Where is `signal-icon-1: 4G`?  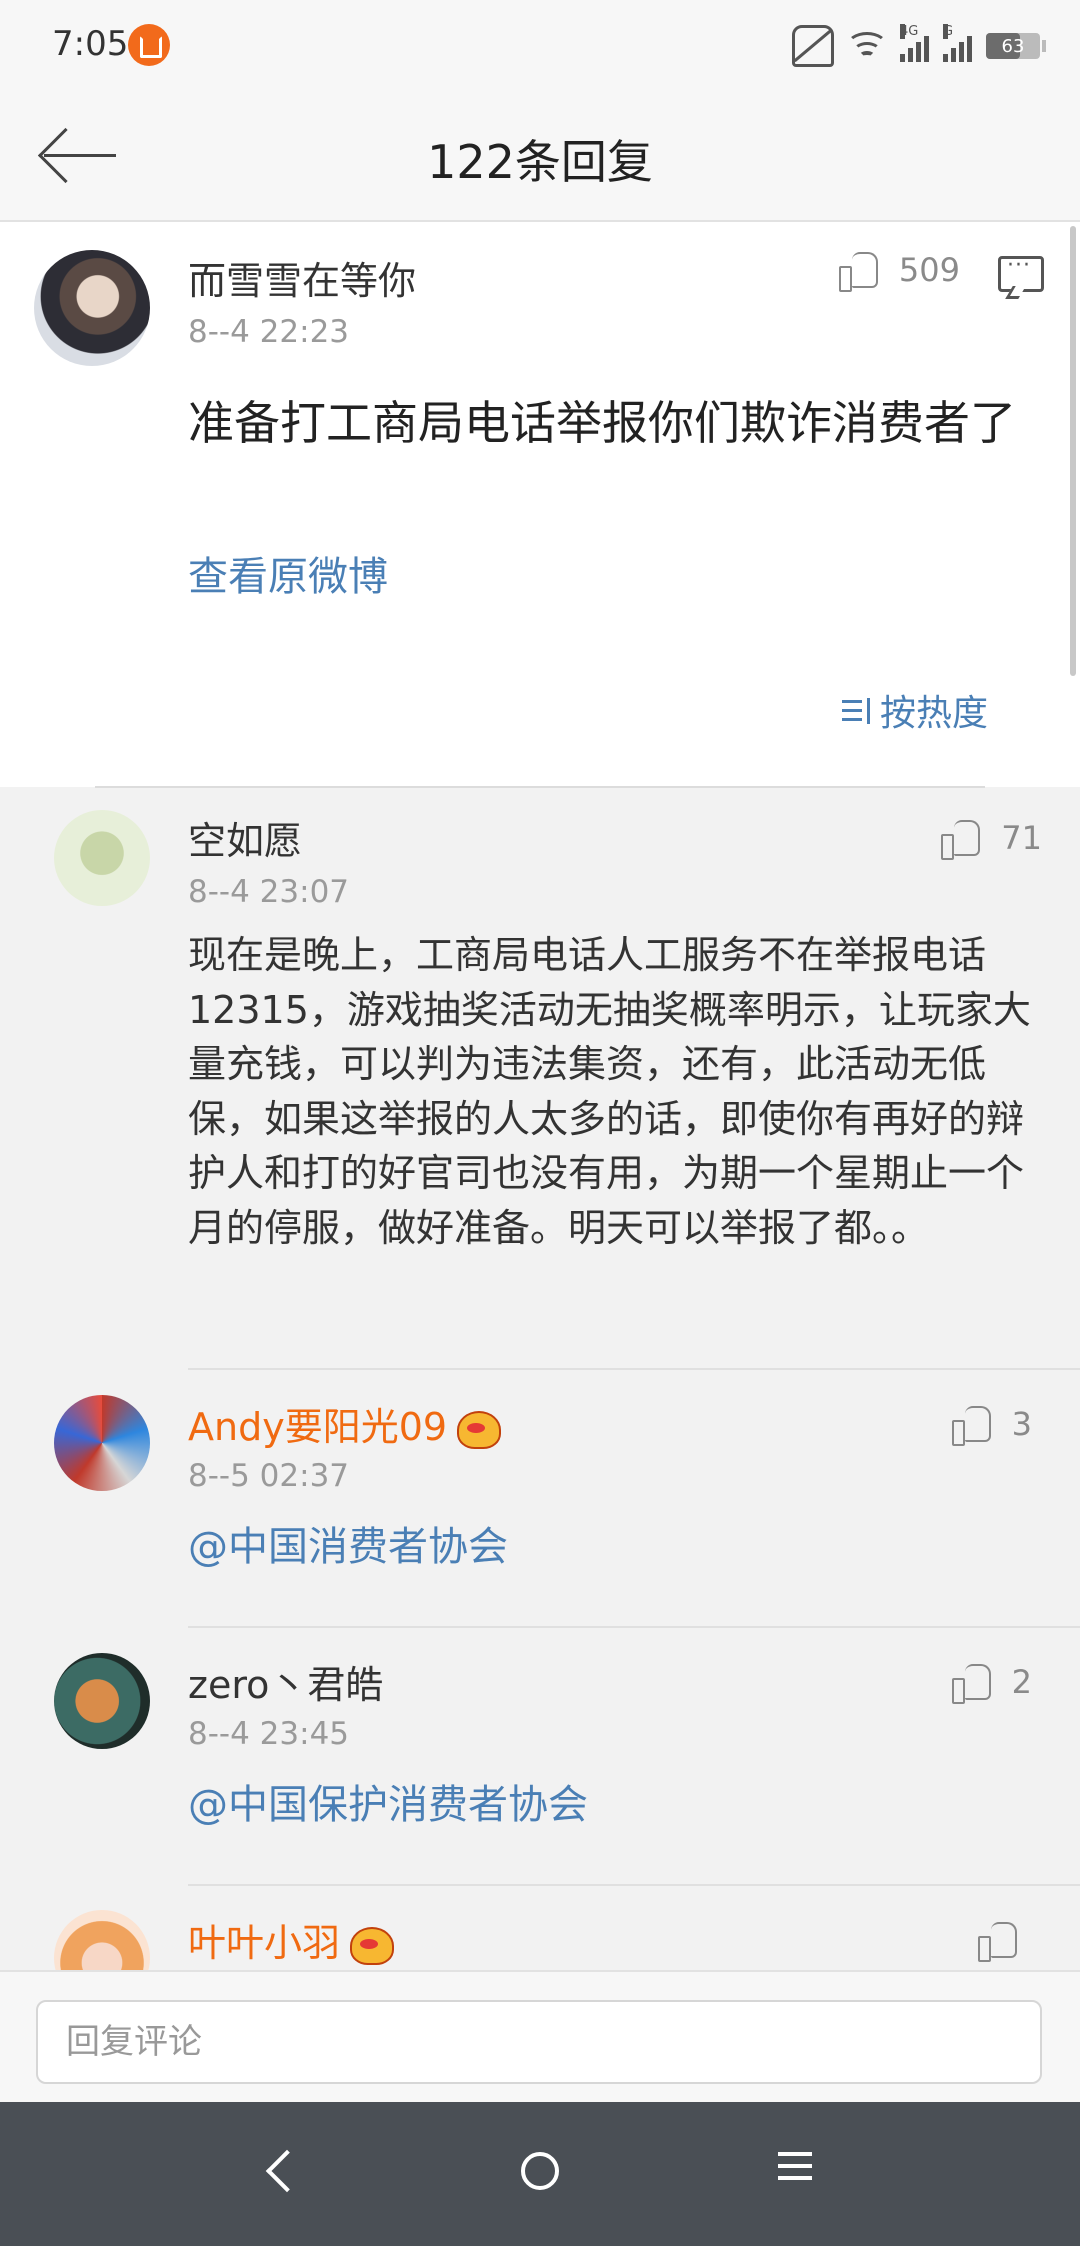 signal-icon-1: 4G is located at coordinates (914, 43).